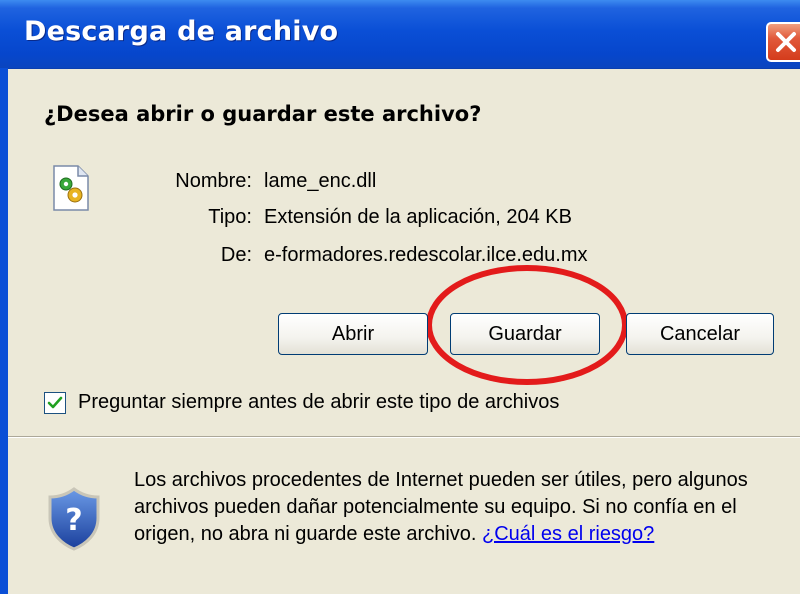  What do you see at coordinates (786, 42) in the screenshot?
I see `close-icon` at bounding box center [786, 42].